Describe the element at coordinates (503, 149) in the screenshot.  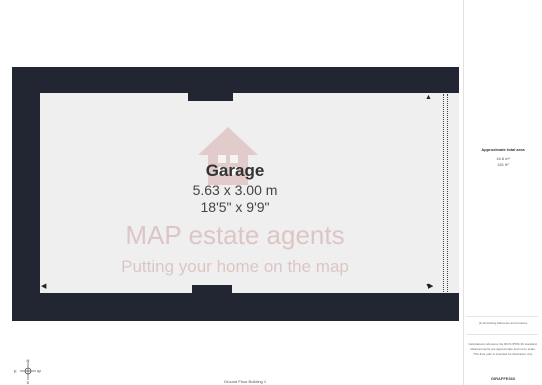
I see `area-title: Approximate total area` at that location.